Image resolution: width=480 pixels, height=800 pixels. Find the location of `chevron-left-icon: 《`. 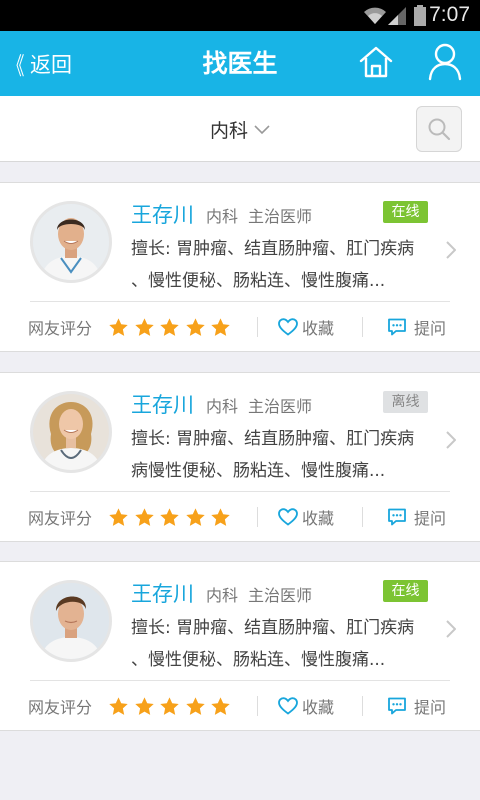

chevron-left-icon: 《 is located at coordinates (16, 66).